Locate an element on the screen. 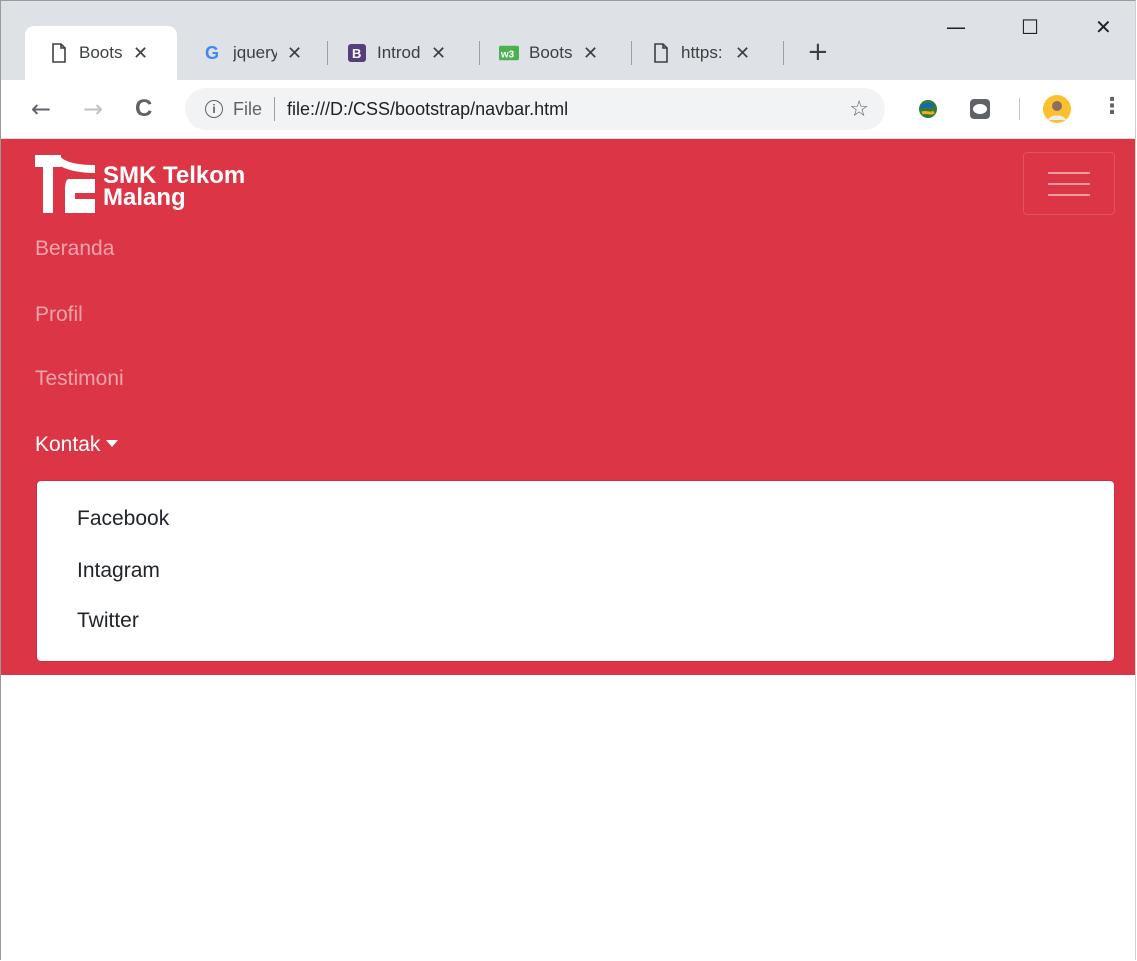  tab-1: Boots ✕ is located at coordinates (101, 53).